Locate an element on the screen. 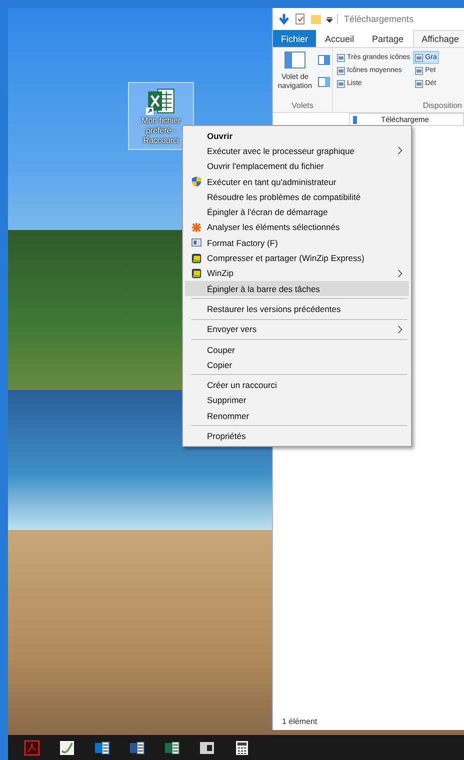 The height and width of the screenshot is (760, 464). details-pane-icon is located at coordinates (324, 82).